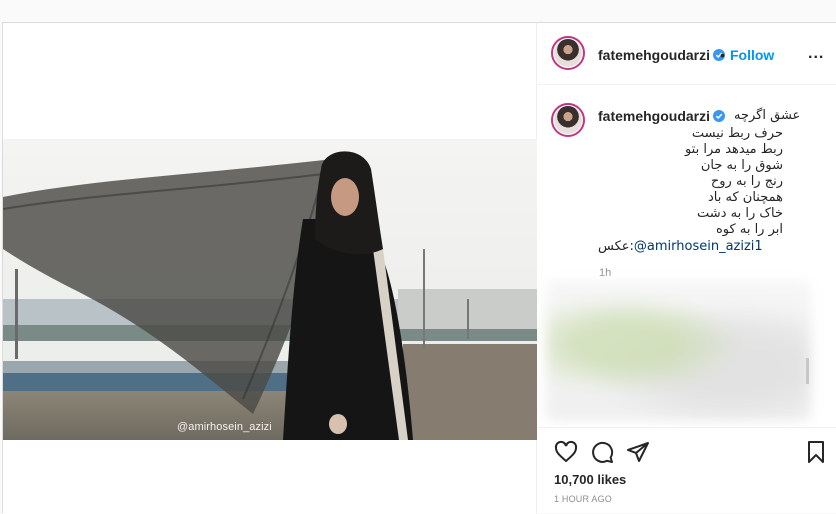  I want to click on caption-time: 1h, so click(605, 273).